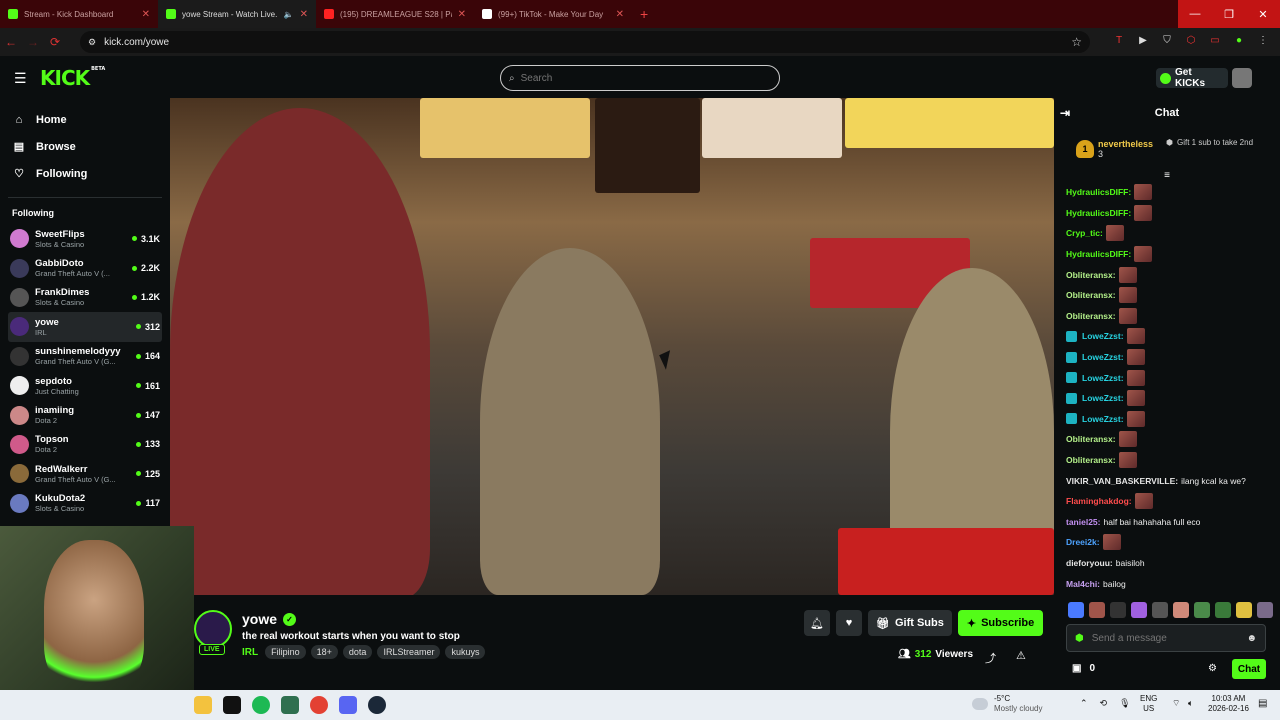  Describe the element at coordinates (92, 42) in the screenshot. I see `site-info-icon: ⚙` at that location.